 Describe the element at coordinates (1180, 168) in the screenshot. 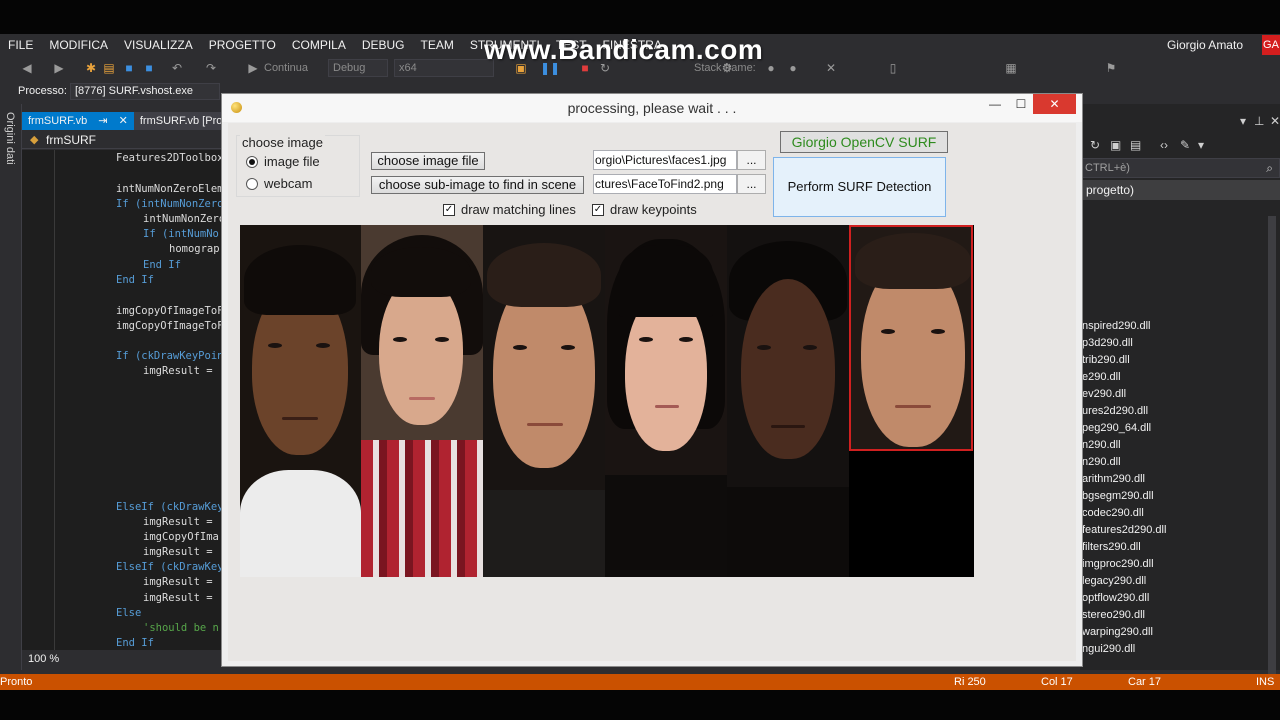

I see `solution-search: CTRL+è) ⌕` at that location.